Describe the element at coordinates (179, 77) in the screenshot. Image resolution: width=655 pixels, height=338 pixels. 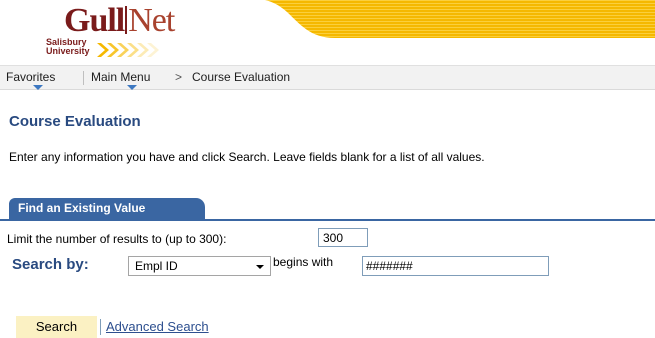
I see `breadcrumb-arrow-icon: >` at that location.